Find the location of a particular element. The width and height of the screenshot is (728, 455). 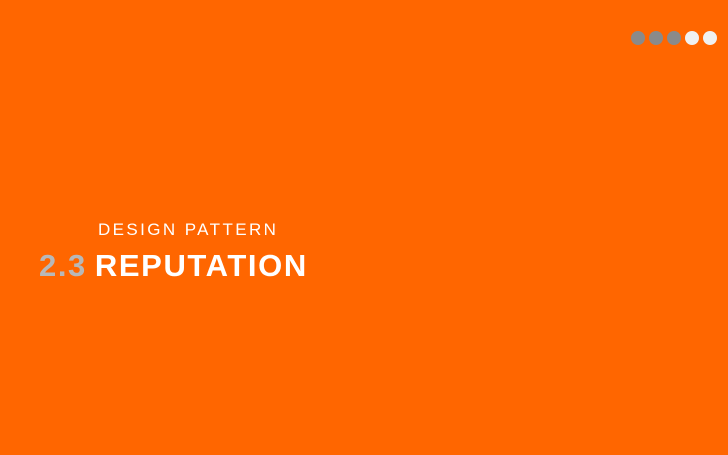

progress-indicator is located at coordinates (674, 38).